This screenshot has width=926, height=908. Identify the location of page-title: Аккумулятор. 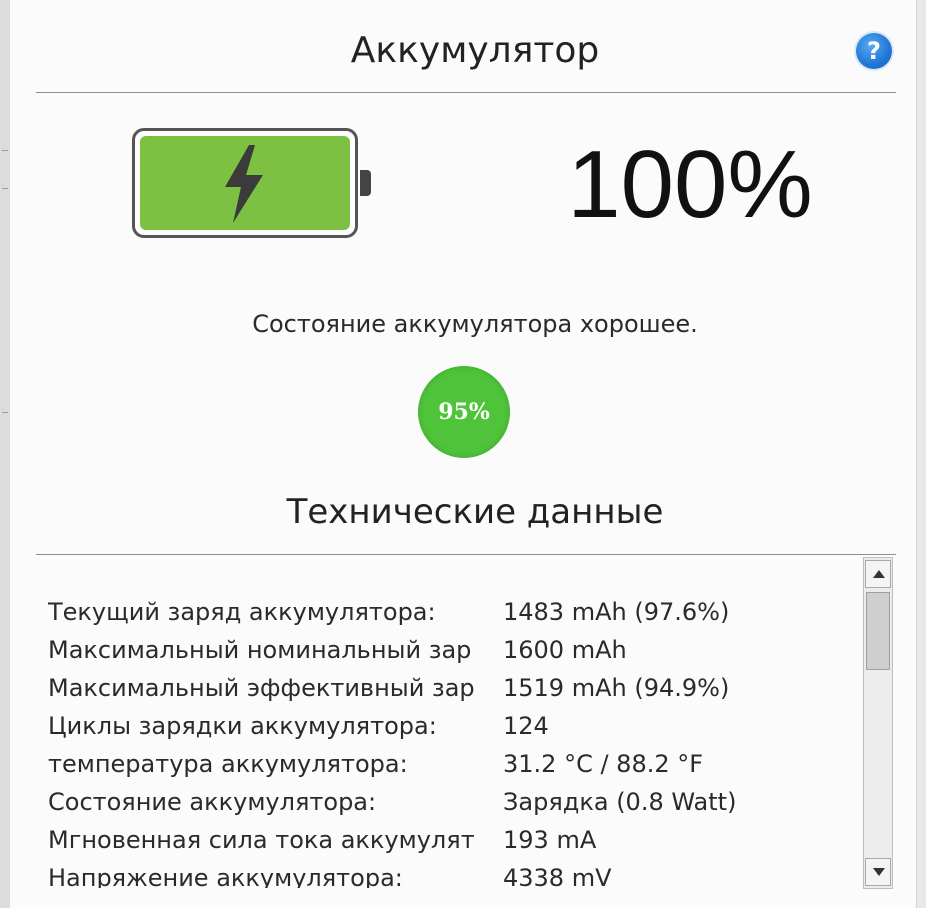
(475, 50).